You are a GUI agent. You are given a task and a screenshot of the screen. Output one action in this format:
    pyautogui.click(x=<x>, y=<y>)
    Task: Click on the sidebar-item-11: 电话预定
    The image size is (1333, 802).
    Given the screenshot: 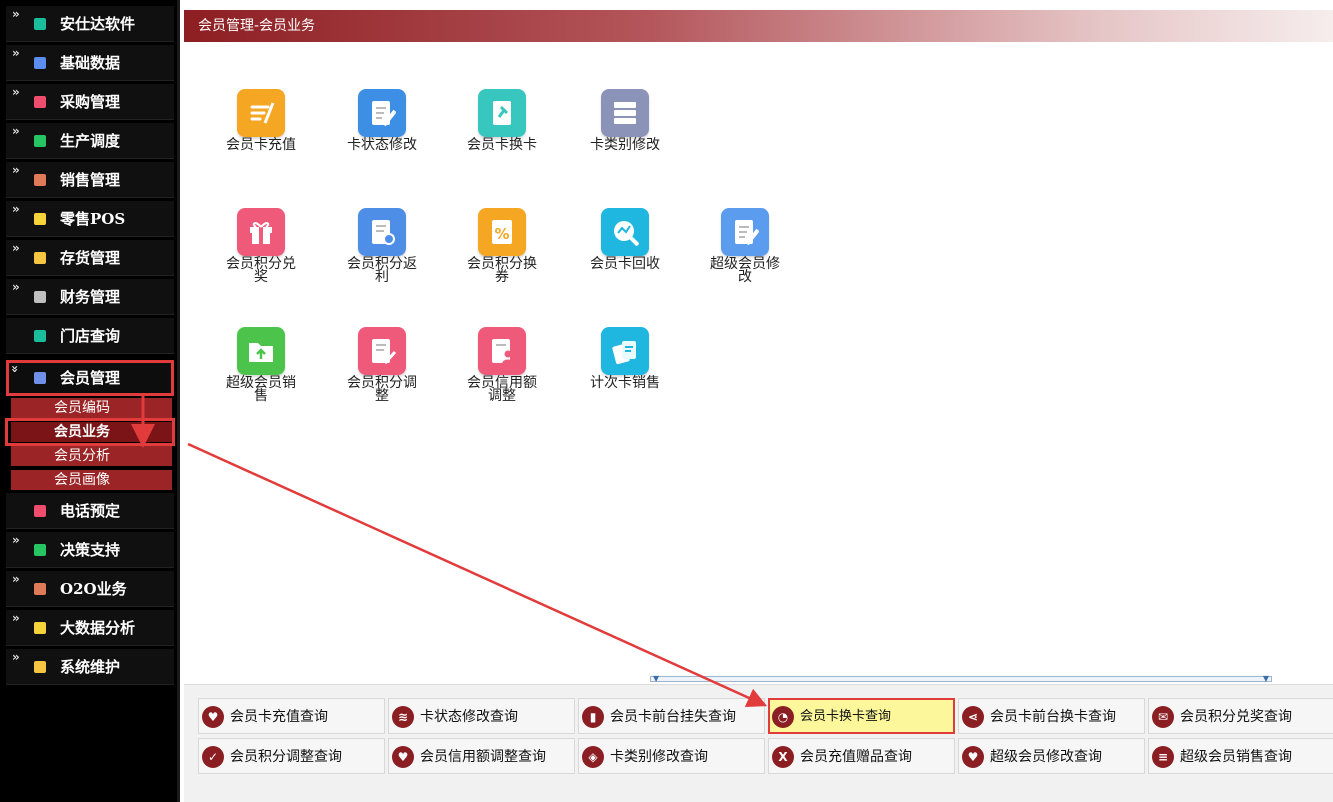 What is the action you would take?
    pyautogui.click(x=90, y=511)
    